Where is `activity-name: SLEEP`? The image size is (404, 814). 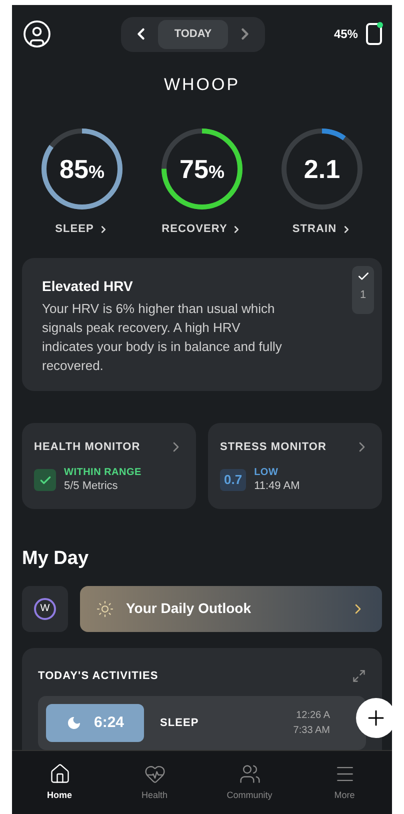 activity-name: SLEEP is located at coordinates (180, 723).